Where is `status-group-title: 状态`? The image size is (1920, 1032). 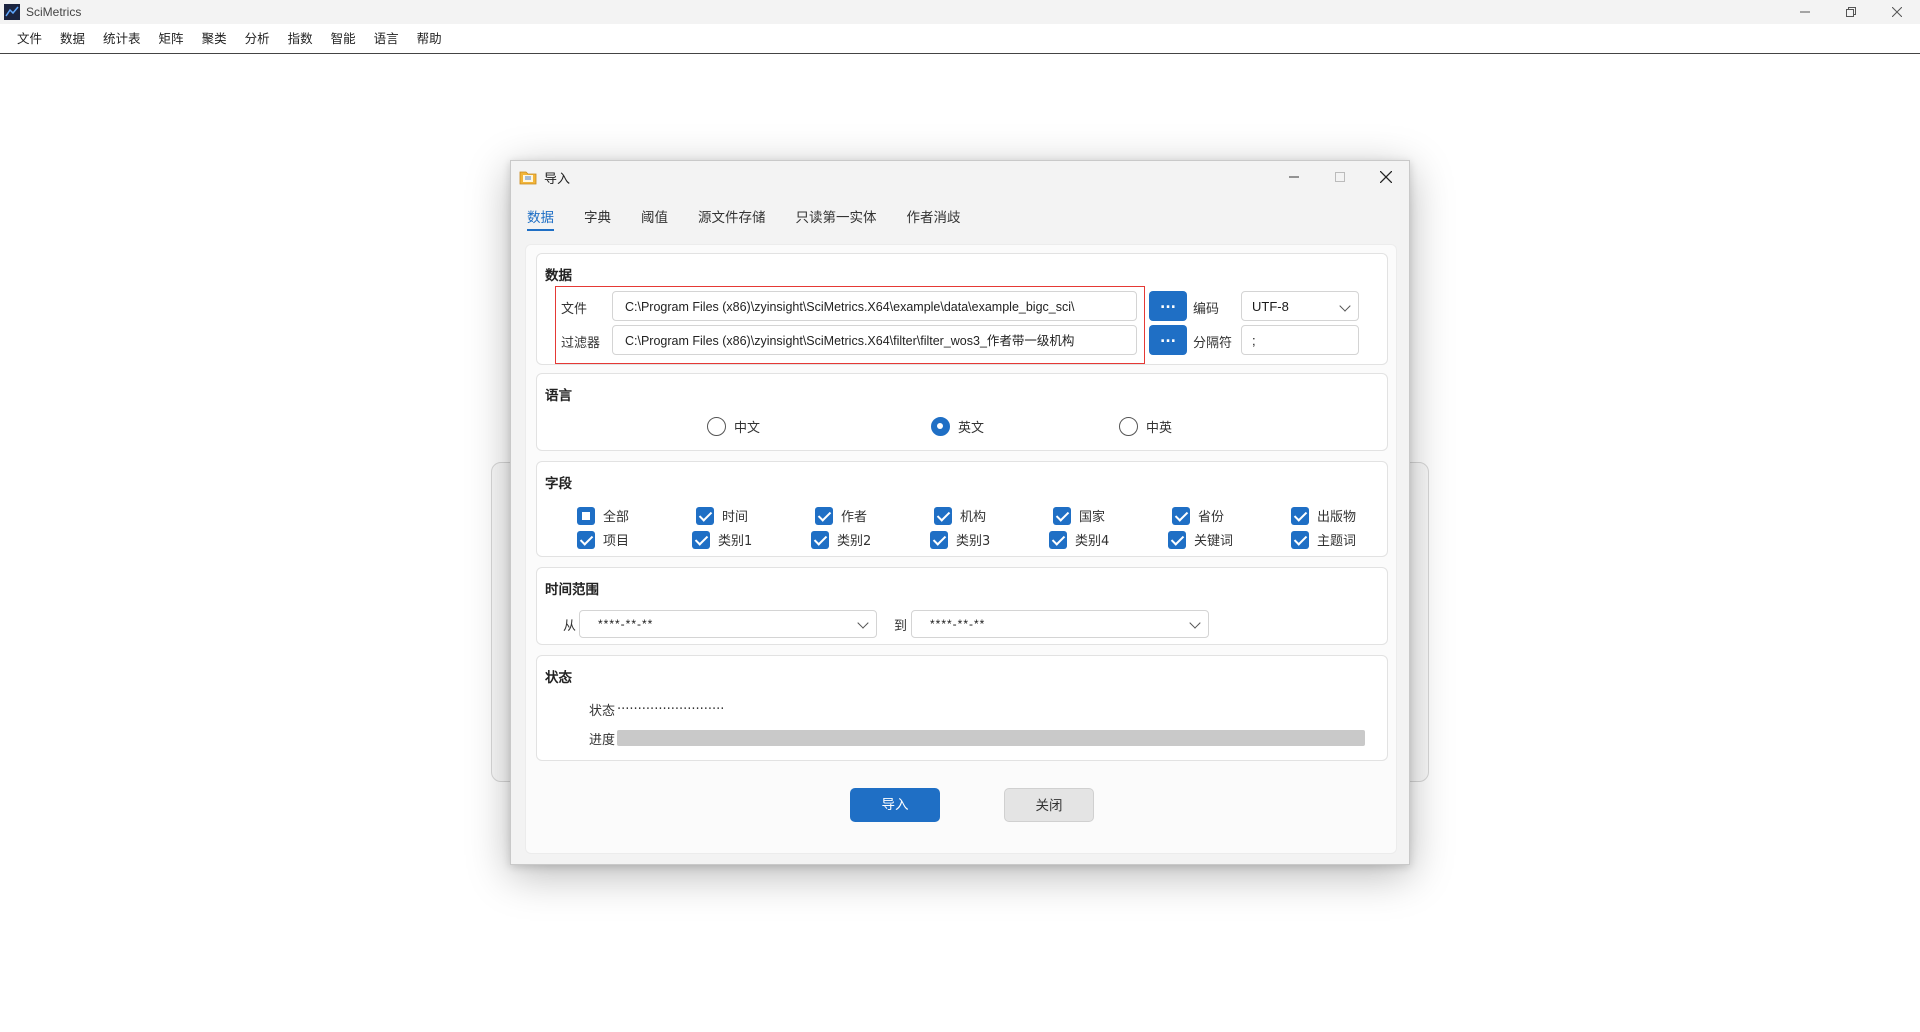 status-group-title: 状态 is located at coordinates (558, 678).